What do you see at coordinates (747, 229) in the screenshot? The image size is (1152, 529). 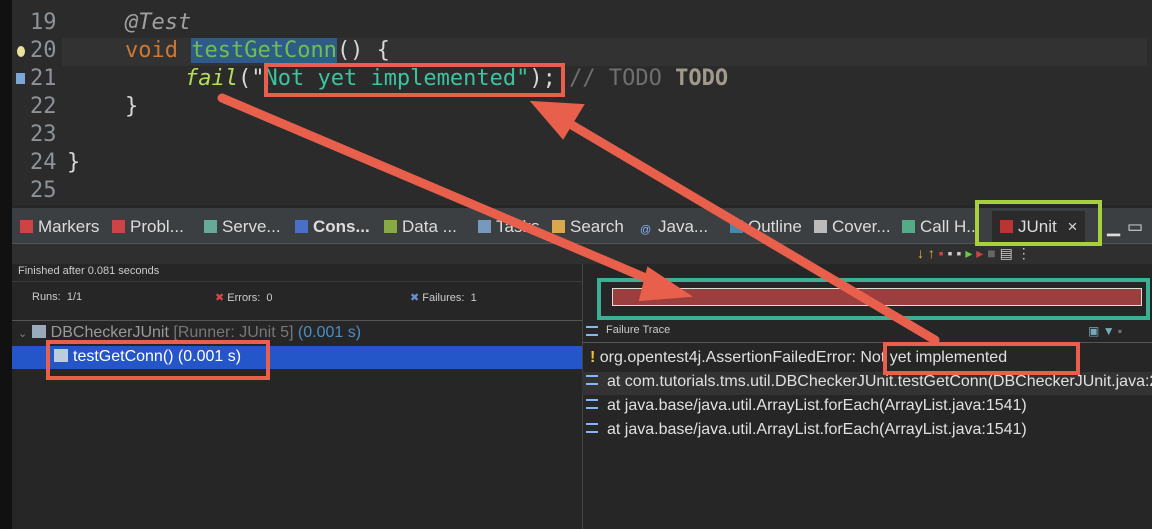 I see `annotation-arrow-to-source` at bounding box center [747, 229].